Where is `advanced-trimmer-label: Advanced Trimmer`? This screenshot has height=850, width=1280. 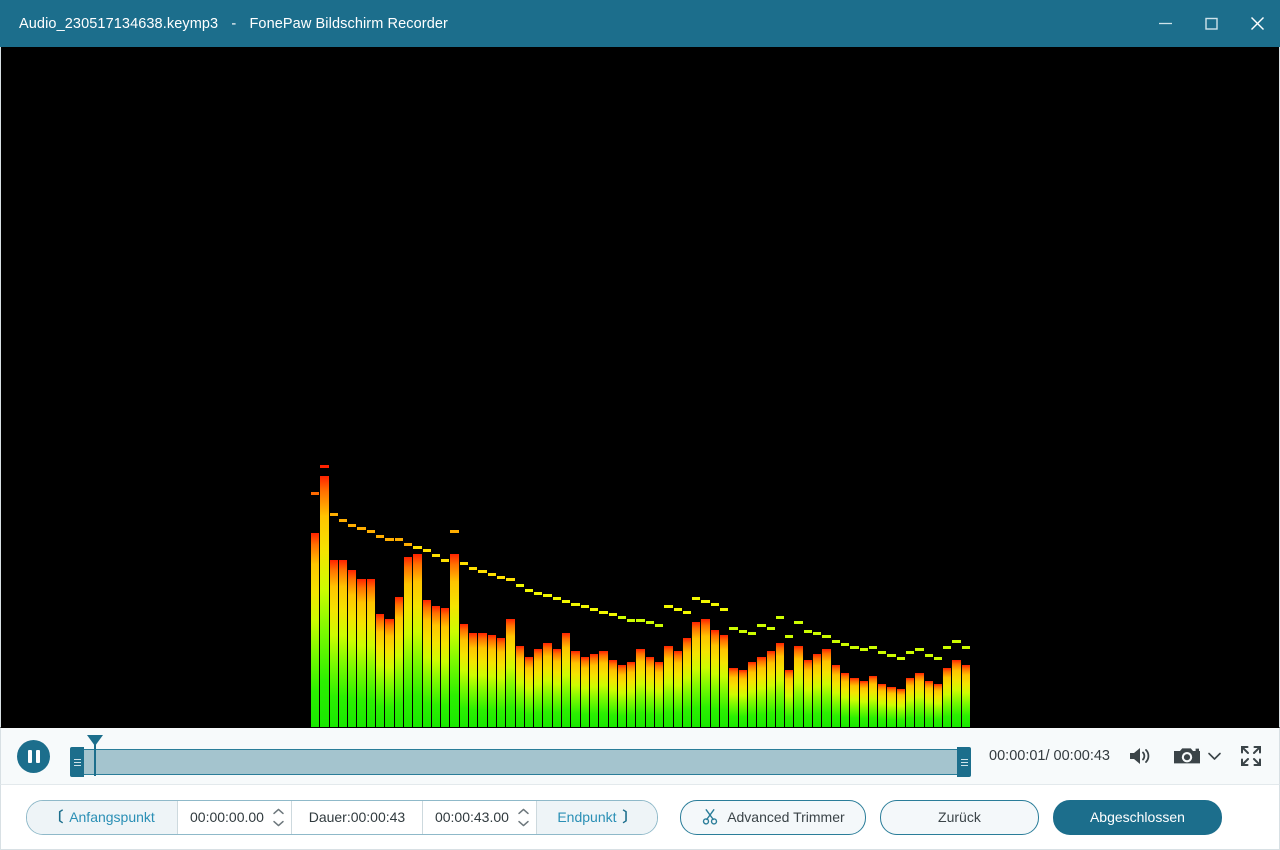
advanced-trimmer-label: Advanced Trimmer is located at coordinates (786, 817).